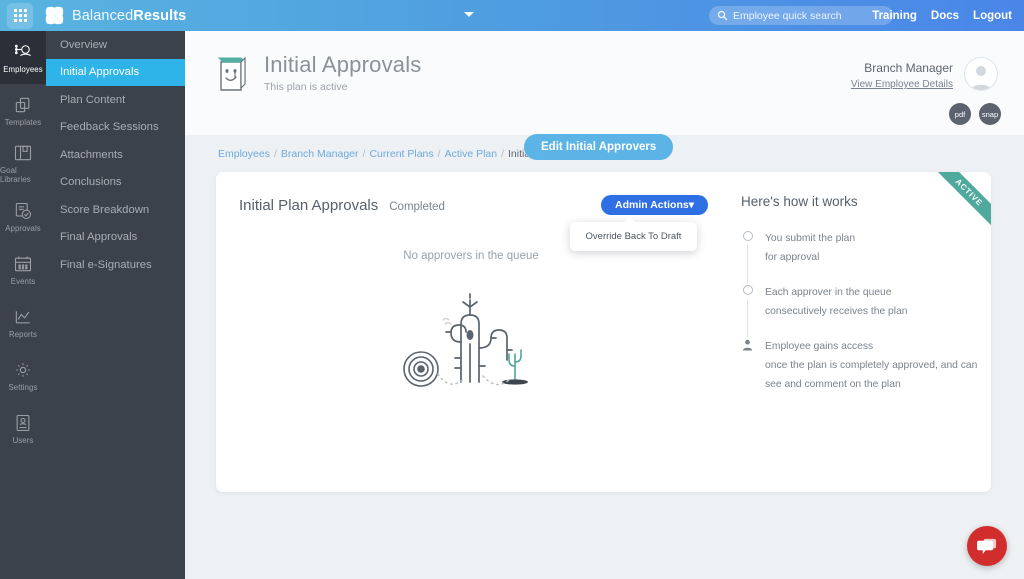 The height and width of the screenshot is (579, 1024). I want to click on admin-actions-wrapper: Admin Actions▾ Override Back To Draft, so click(639, 223).